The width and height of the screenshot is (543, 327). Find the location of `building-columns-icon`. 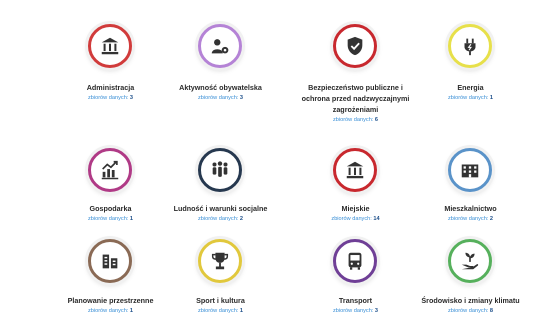

building-columns-icon is located at coordinates (355, 170).